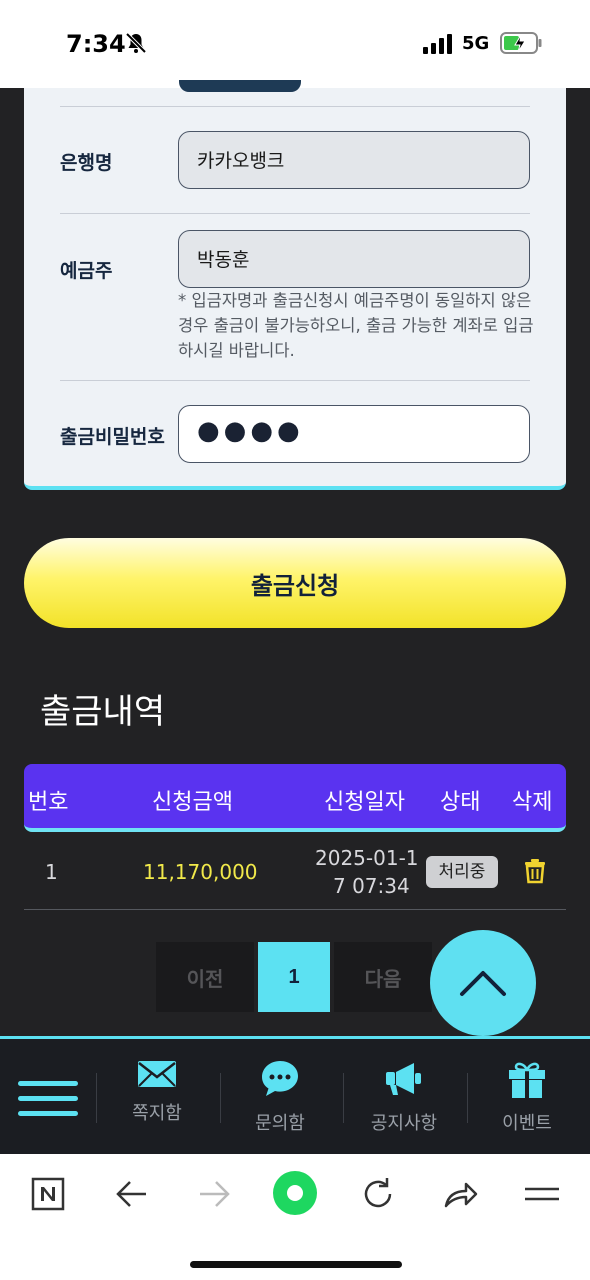  What do you see at coordinates (295, 44) in the screenshot?
I see `status-bar: 7:34 5G` at bounding box center [295, 44].